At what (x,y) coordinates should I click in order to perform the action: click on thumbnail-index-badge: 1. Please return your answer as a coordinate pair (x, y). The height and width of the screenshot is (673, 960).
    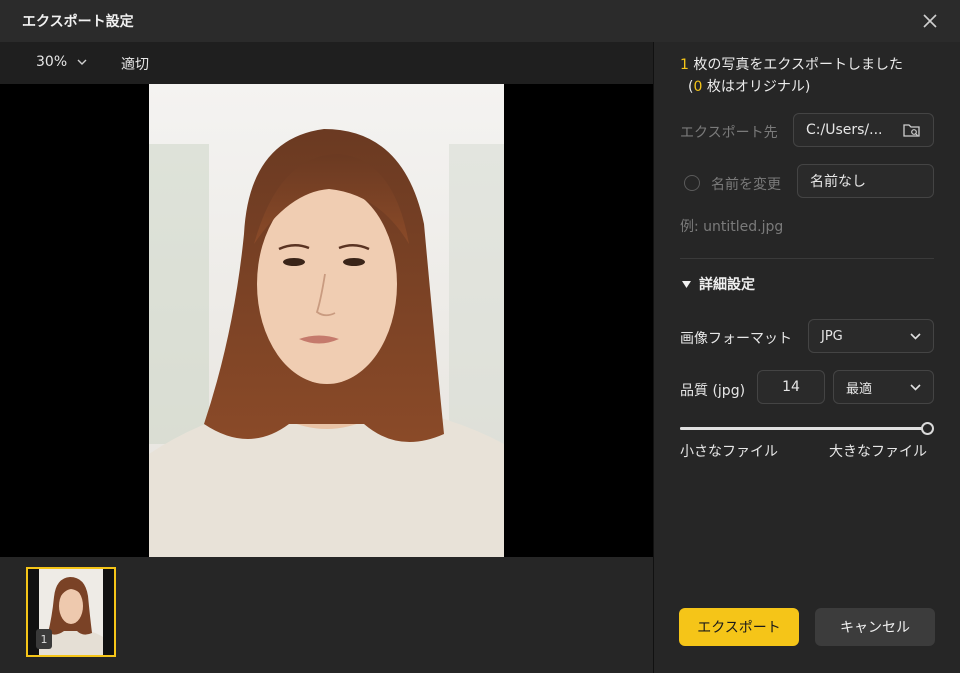
    Looking at the image, I should click on (44, 639).